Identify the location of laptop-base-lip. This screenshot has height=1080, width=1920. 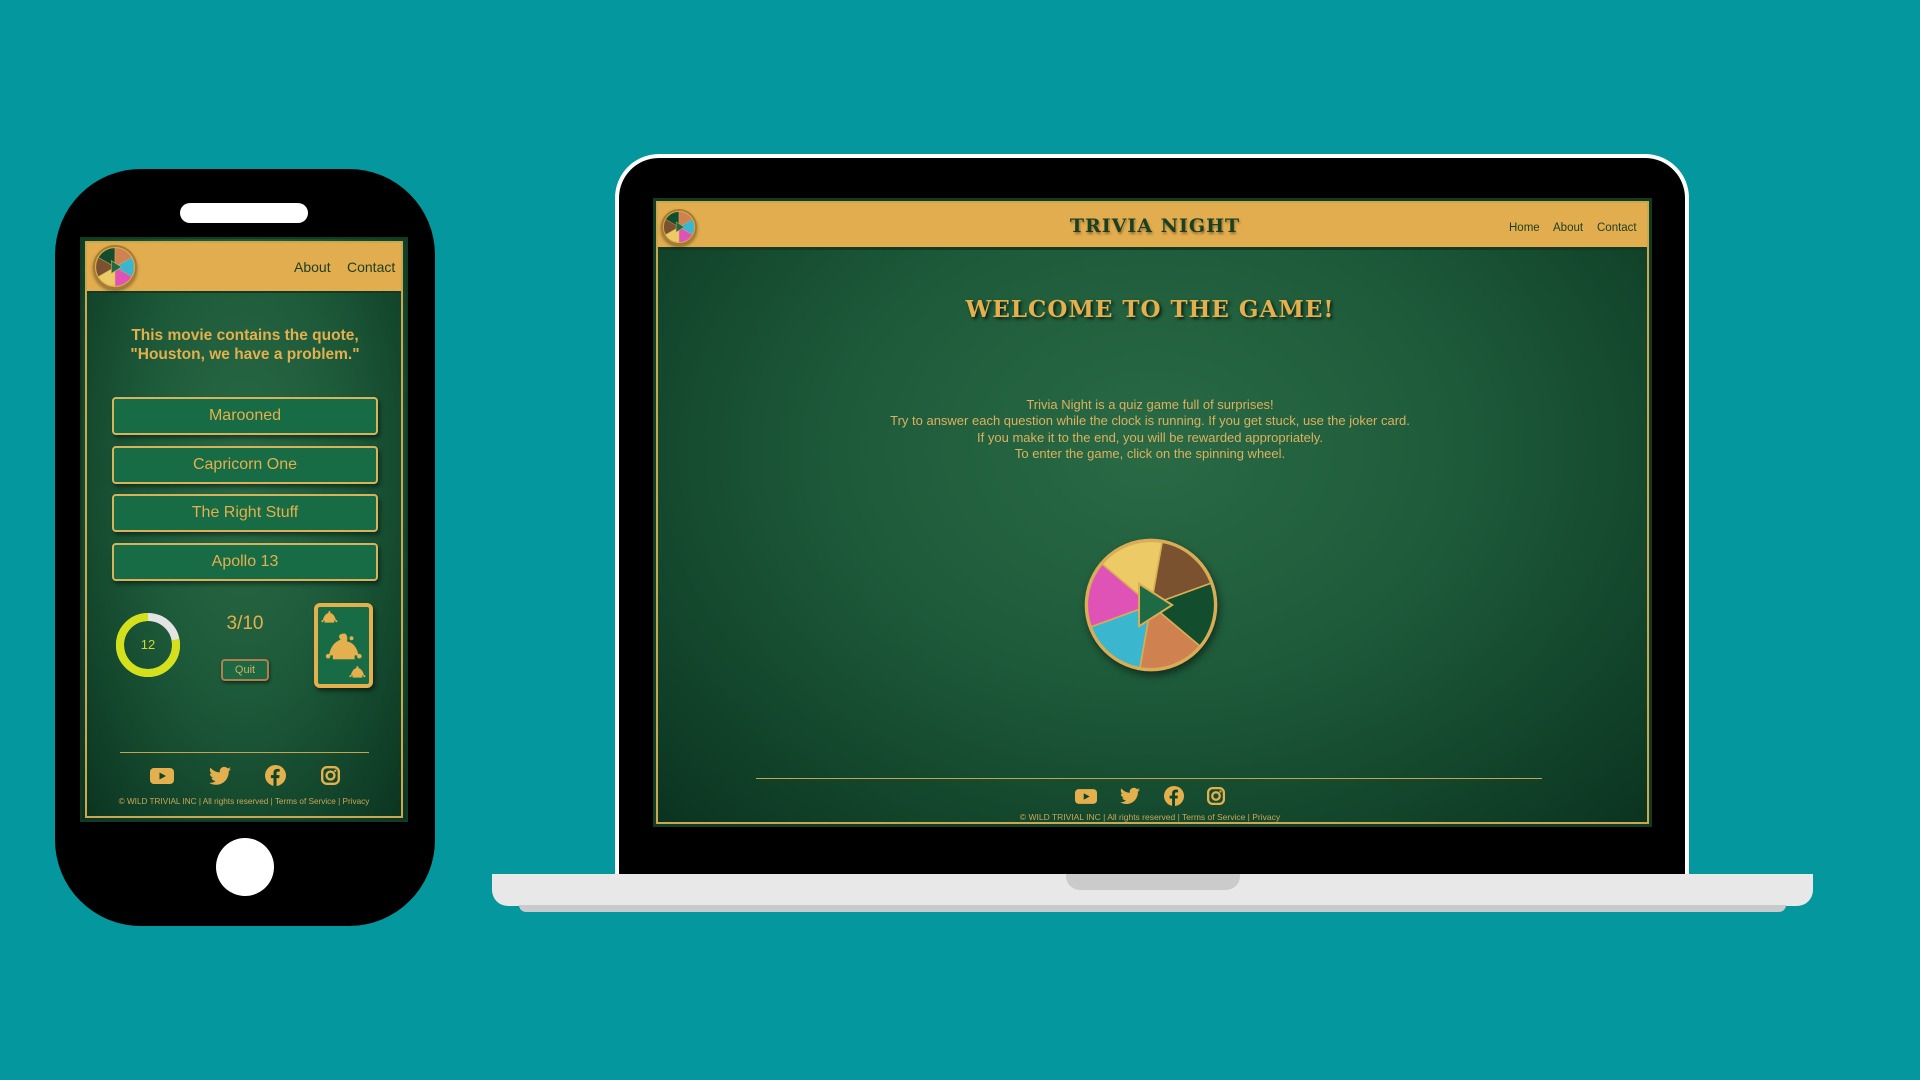
(1152, 908).